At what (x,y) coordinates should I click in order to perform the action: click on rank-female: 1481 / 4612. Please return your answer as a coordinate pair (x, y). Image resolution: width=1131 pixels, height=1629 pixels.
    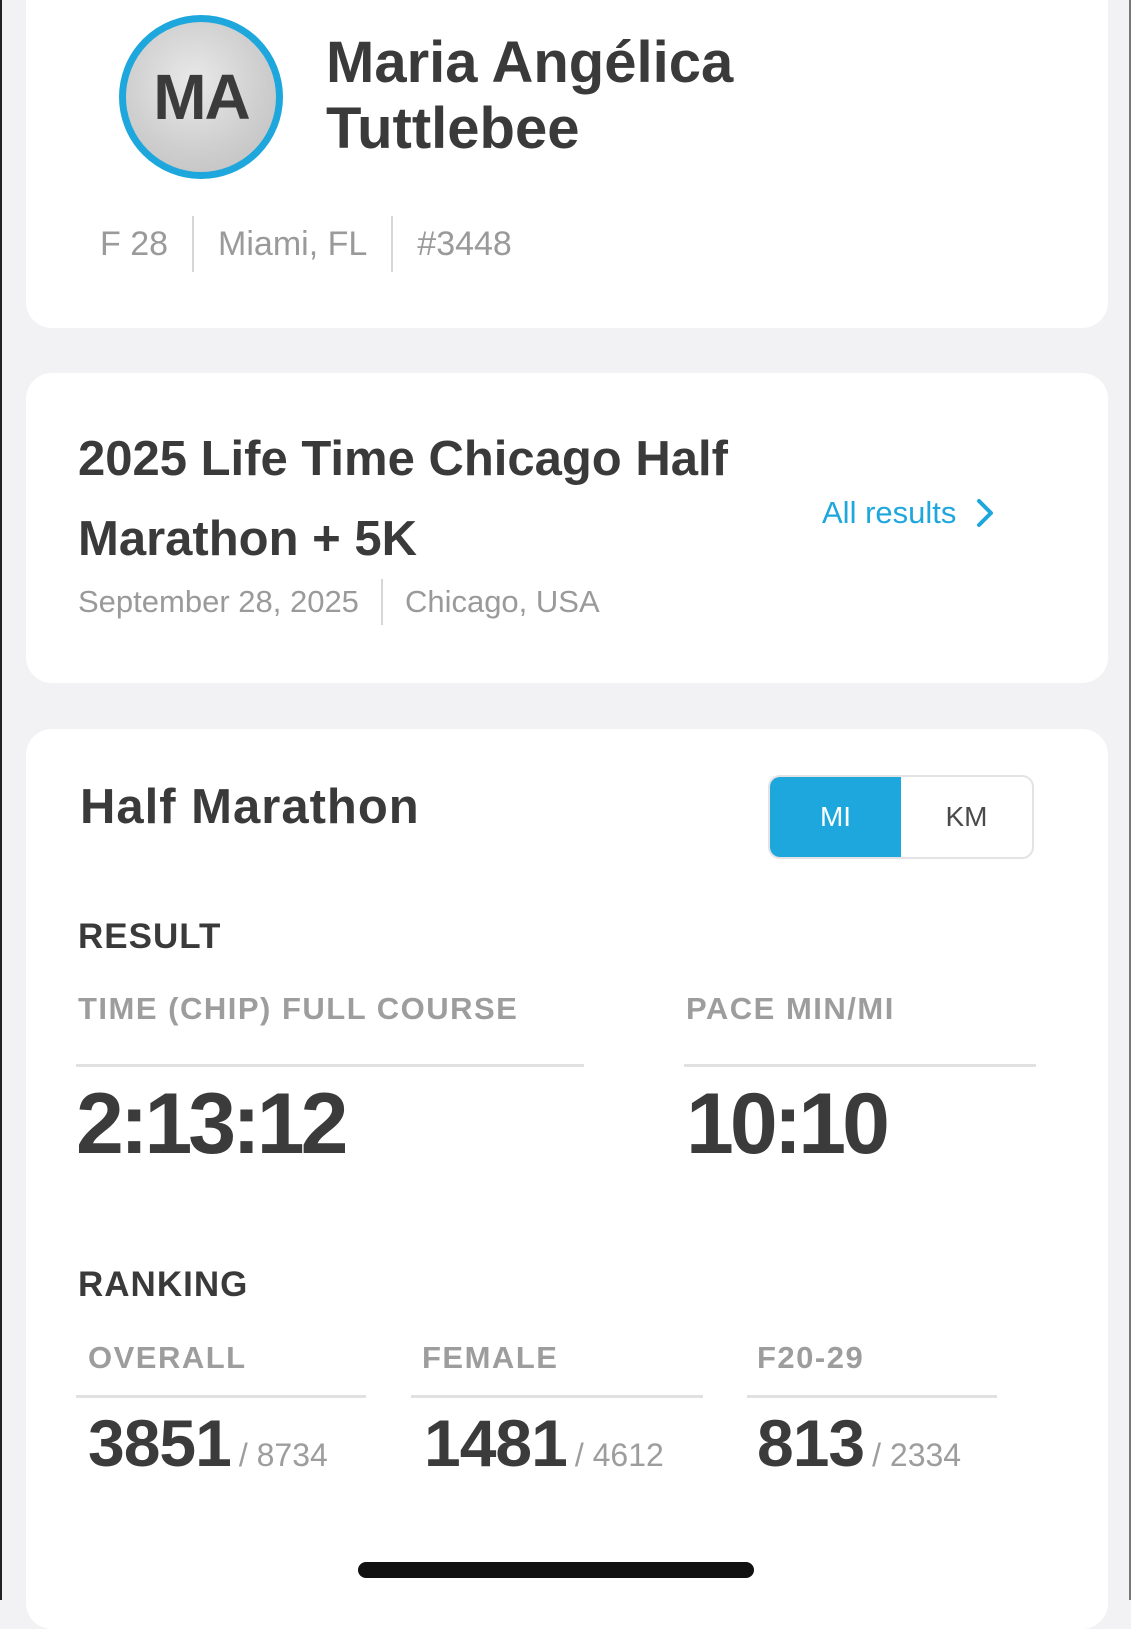
    Looking at the image, I should click on (544, 1443).